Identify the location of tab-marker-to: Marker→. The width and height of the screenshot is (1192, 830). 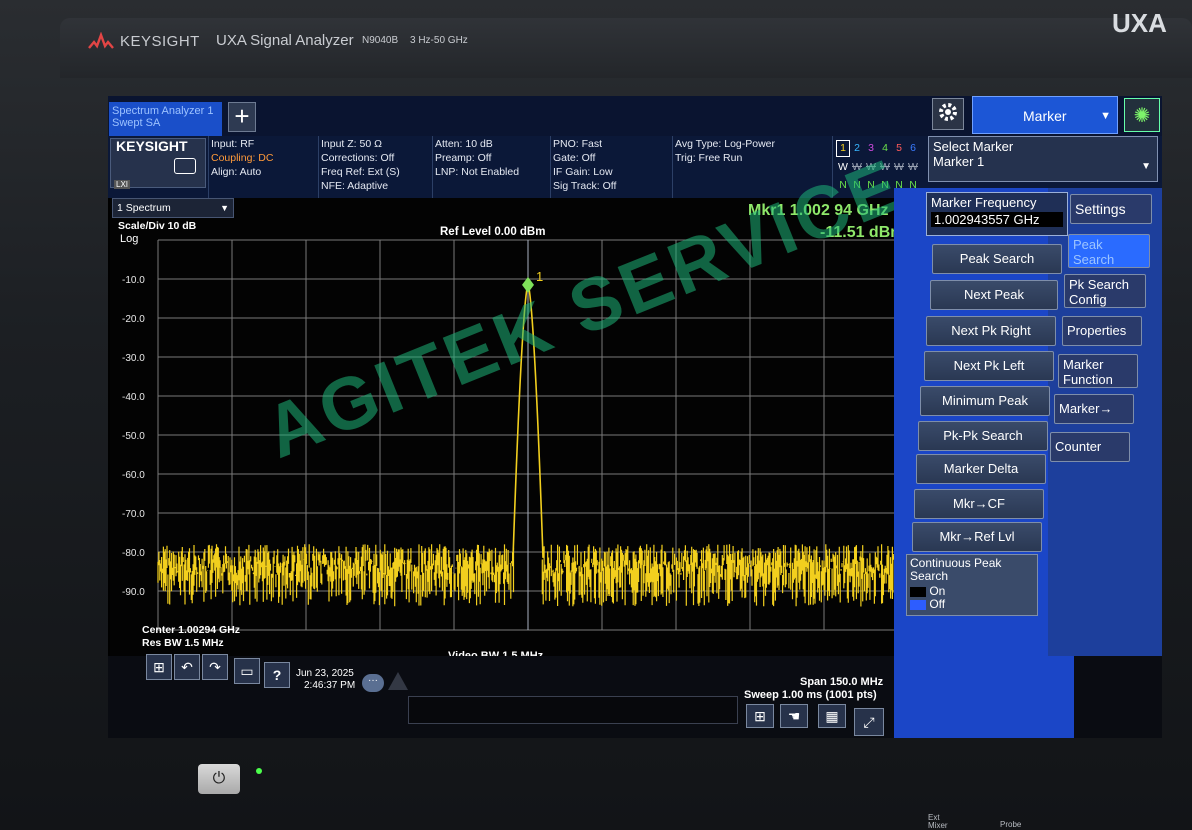
(1094, 409).